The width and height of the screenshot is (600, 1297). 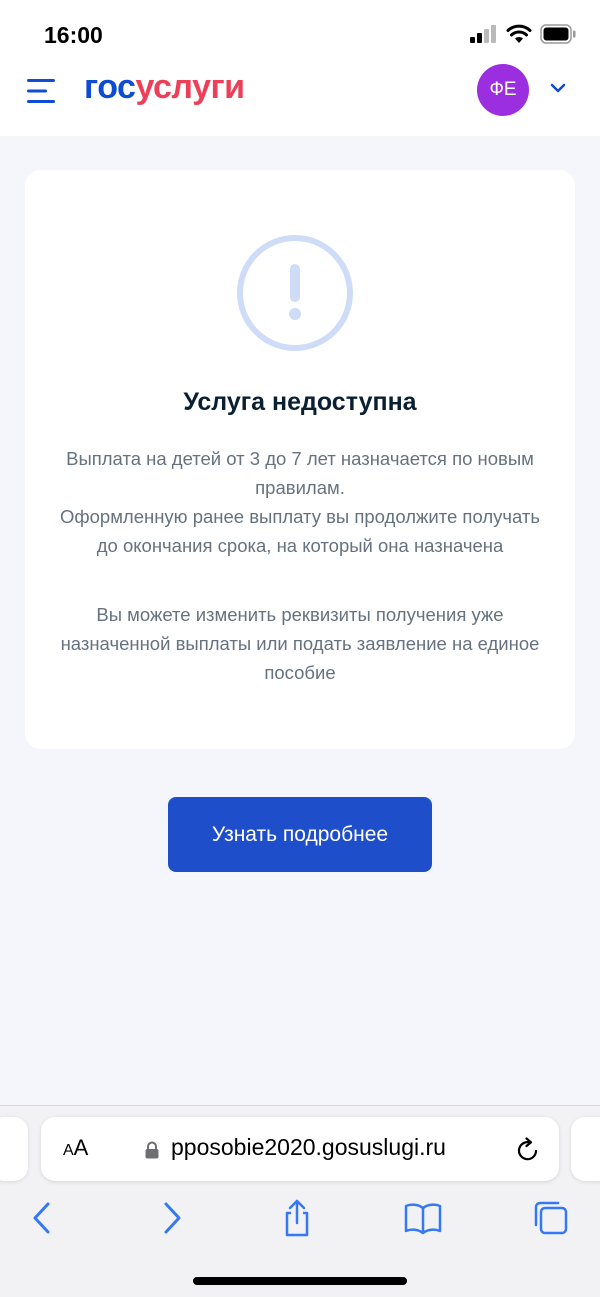 I want to click on aa-small-letter: A, so click(x=68, y=1150).